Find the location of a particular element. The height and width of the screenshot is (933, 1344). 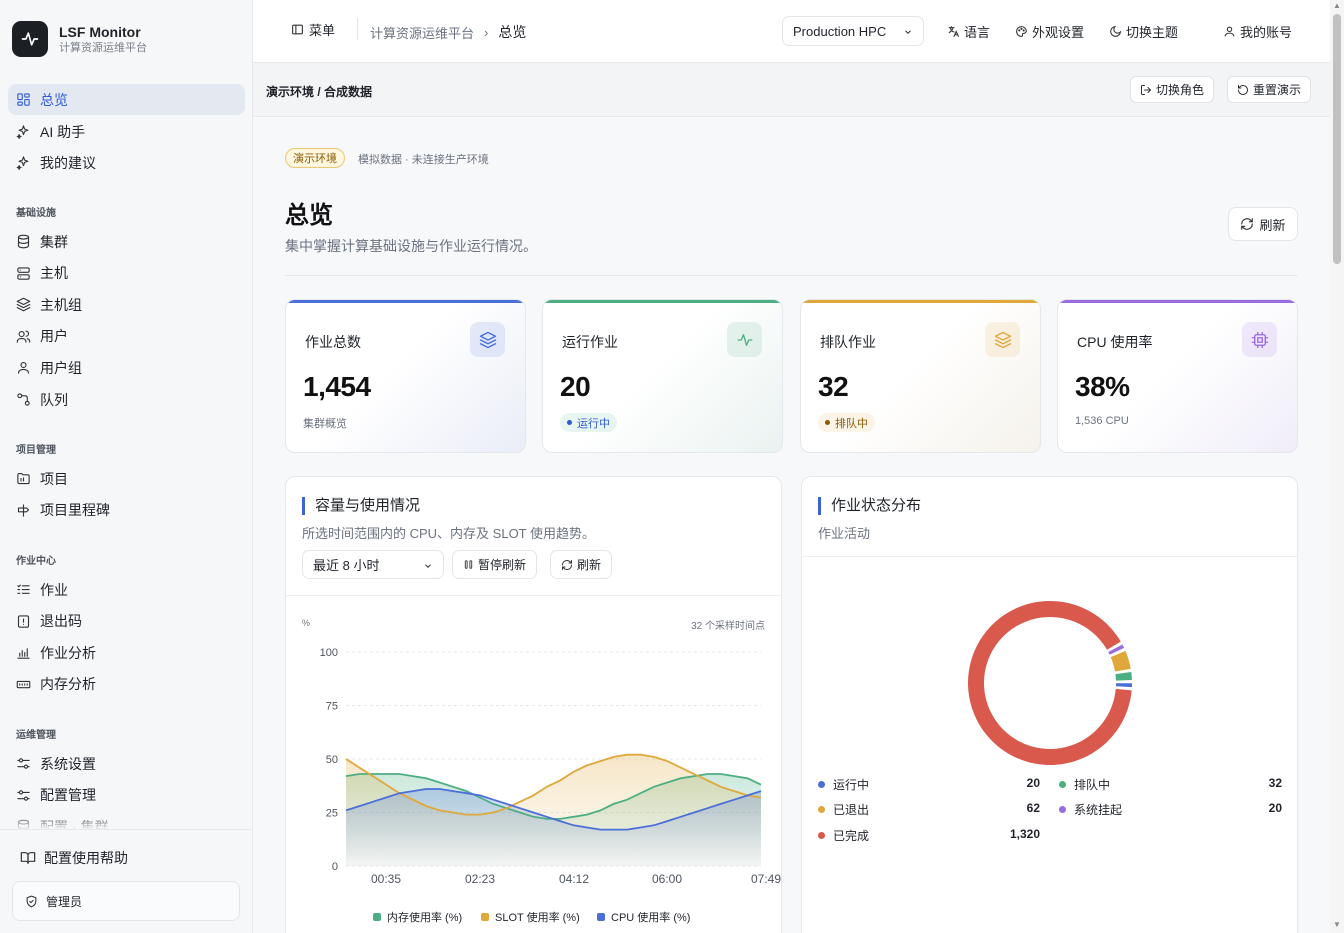

sidebar-item-2-0: 作业 is located at coordinates (126, 589).